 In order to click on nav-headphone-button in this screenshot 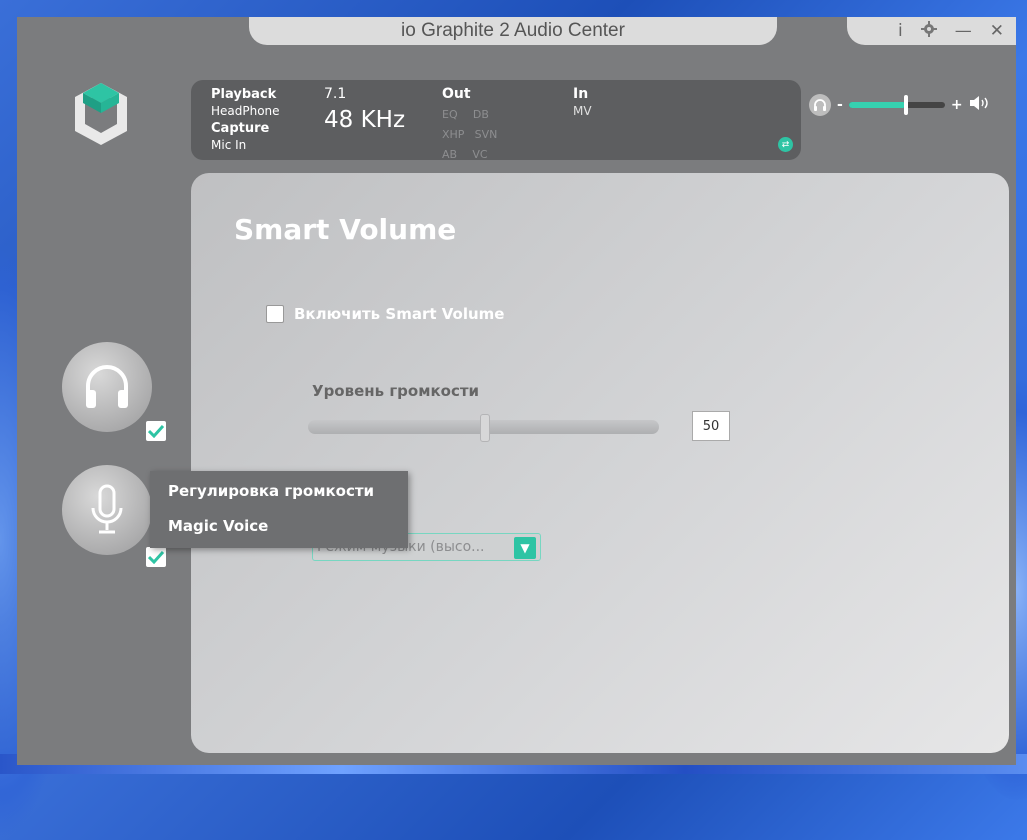, I will do `click(107, 387)`.